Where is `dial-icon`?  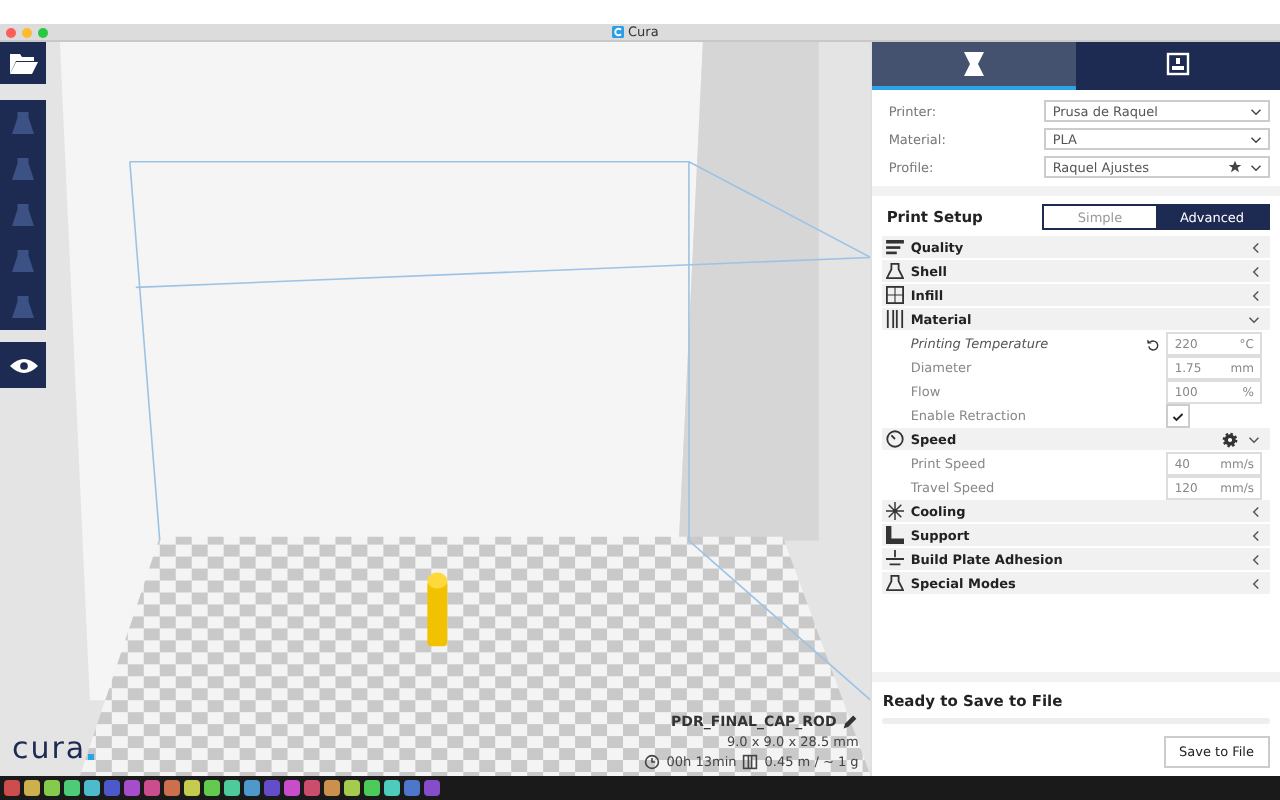
dial-icon is located at coordinates (895, 439).